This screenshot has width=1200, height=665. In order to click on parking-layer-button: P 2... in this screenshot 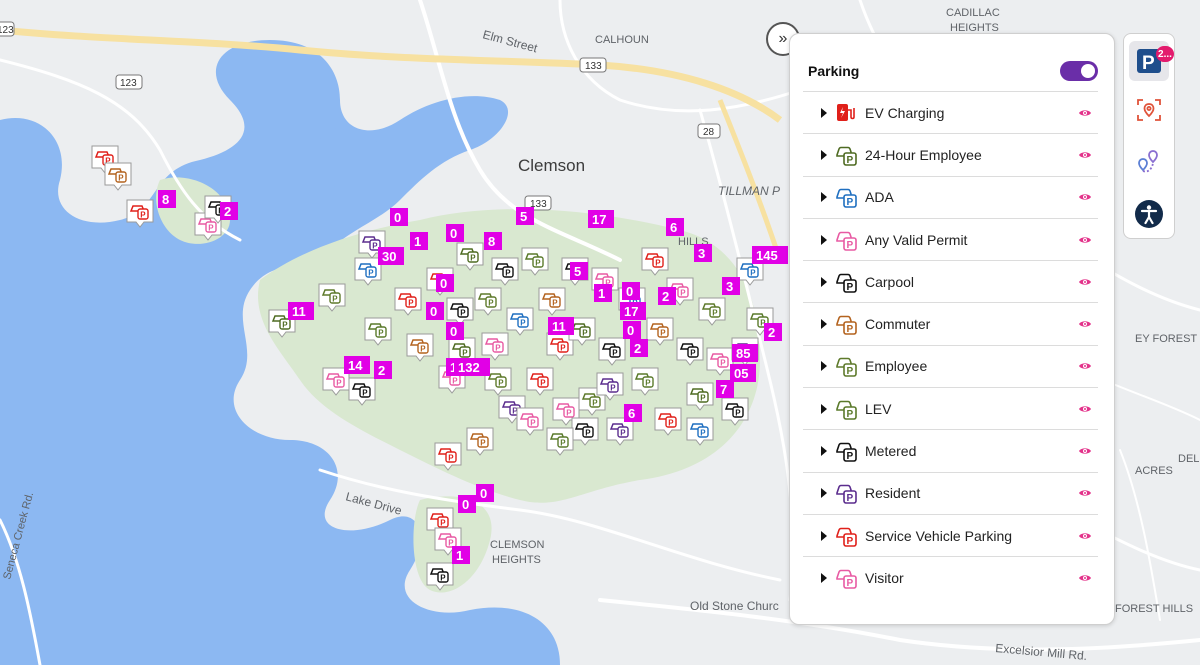, I will do `click(1151, 61)`.